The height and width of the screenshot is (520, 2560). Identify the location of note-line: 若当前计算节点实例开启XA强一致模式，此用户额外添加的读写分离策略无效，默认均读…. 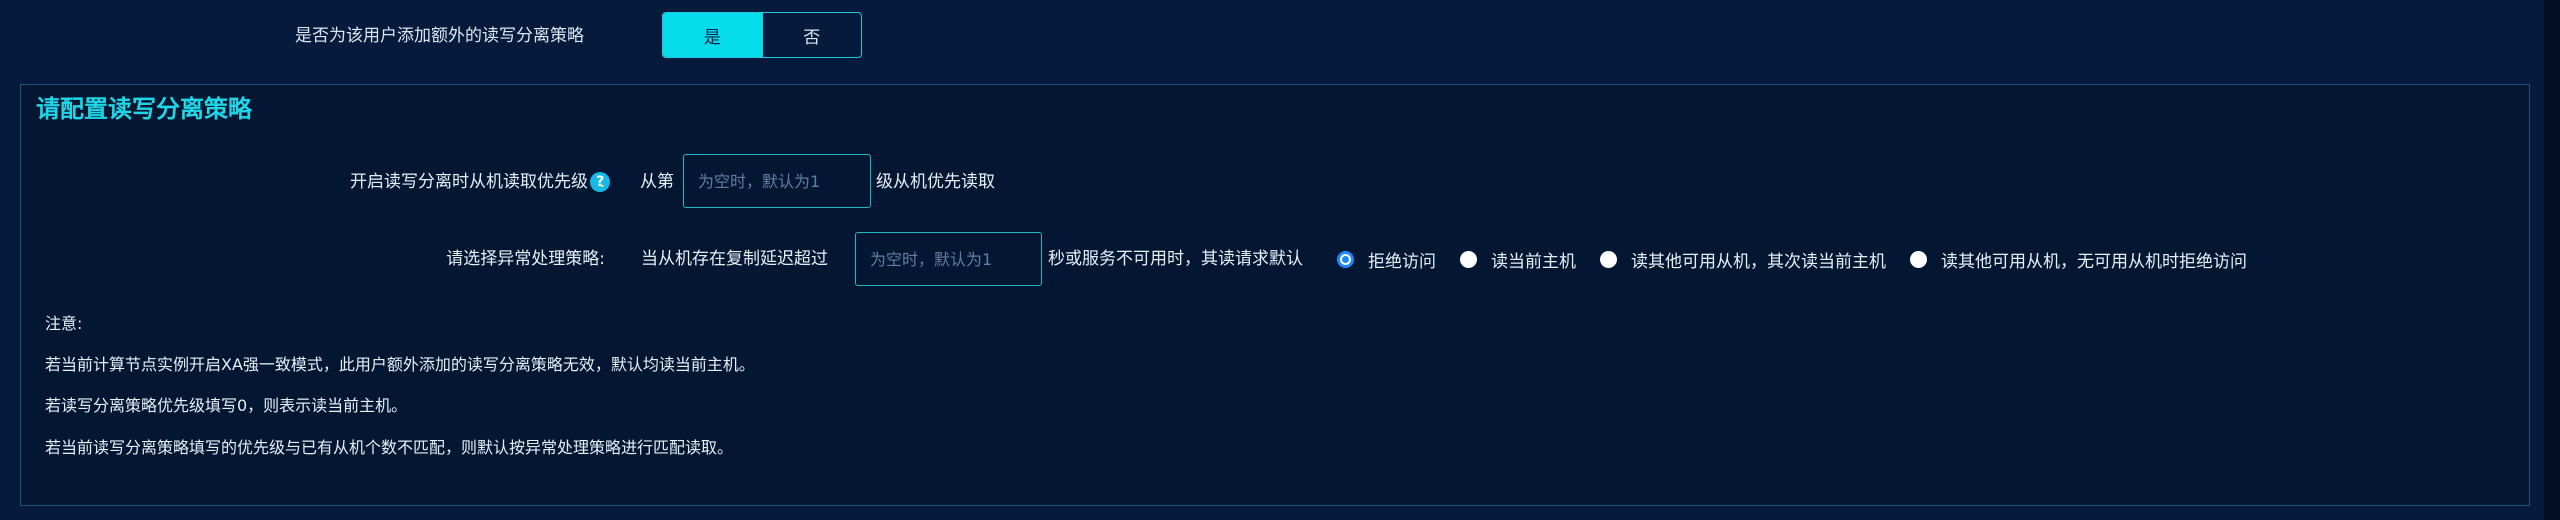
(400, 364).